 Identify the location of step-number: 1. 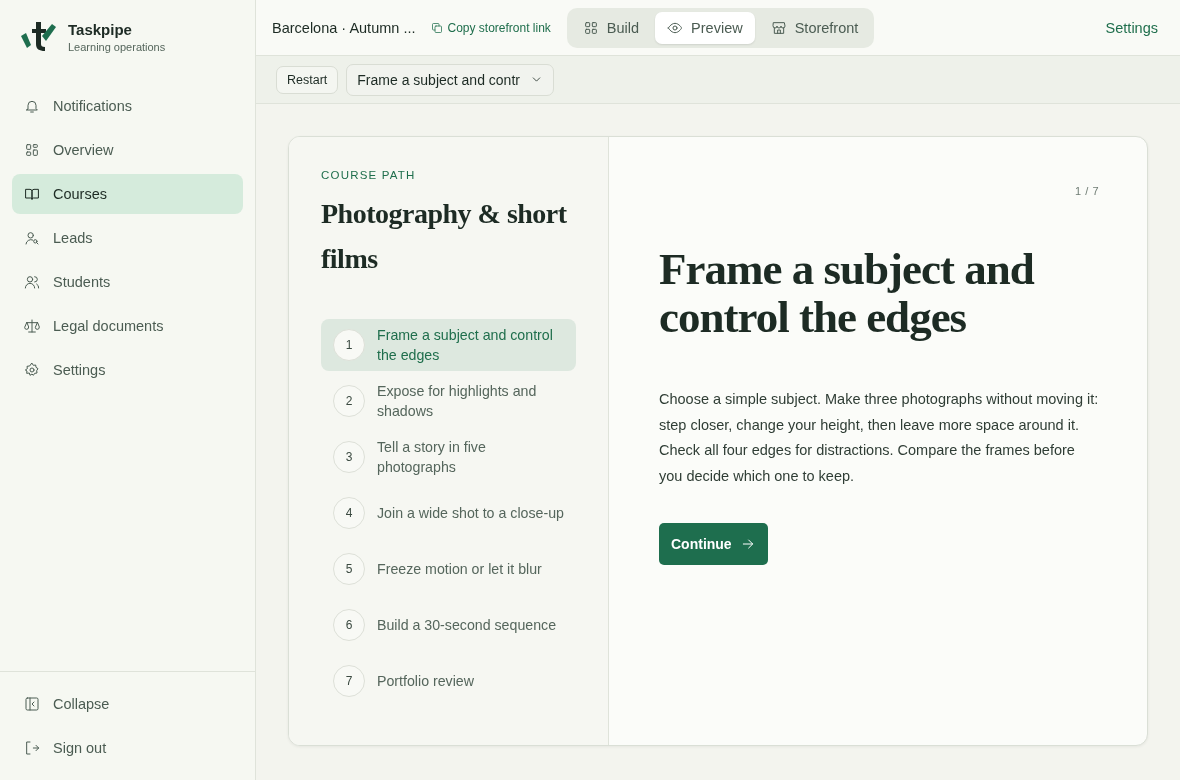
(349, 345).